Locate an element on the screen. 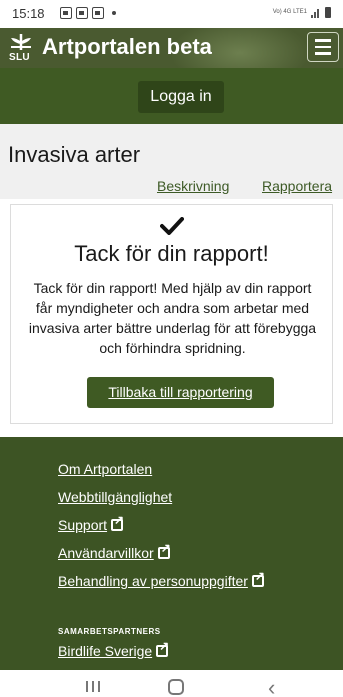 This screenshot has height=697, width=343. signal-icon is located at coordinates (315, 12).